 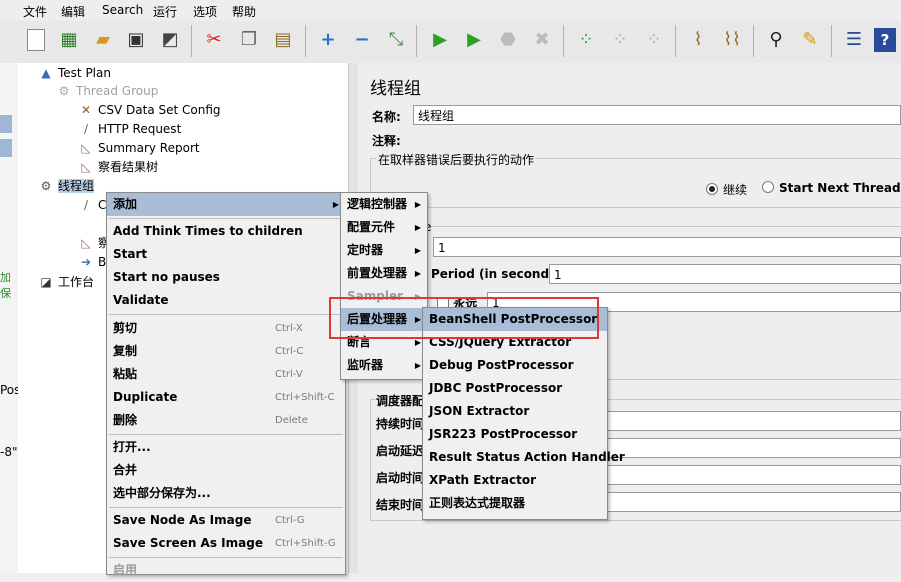 What do you see at coordinates (244, 11) in the screenshot?
I see `menu-help: 帮助` at bounding box center [244, 11].